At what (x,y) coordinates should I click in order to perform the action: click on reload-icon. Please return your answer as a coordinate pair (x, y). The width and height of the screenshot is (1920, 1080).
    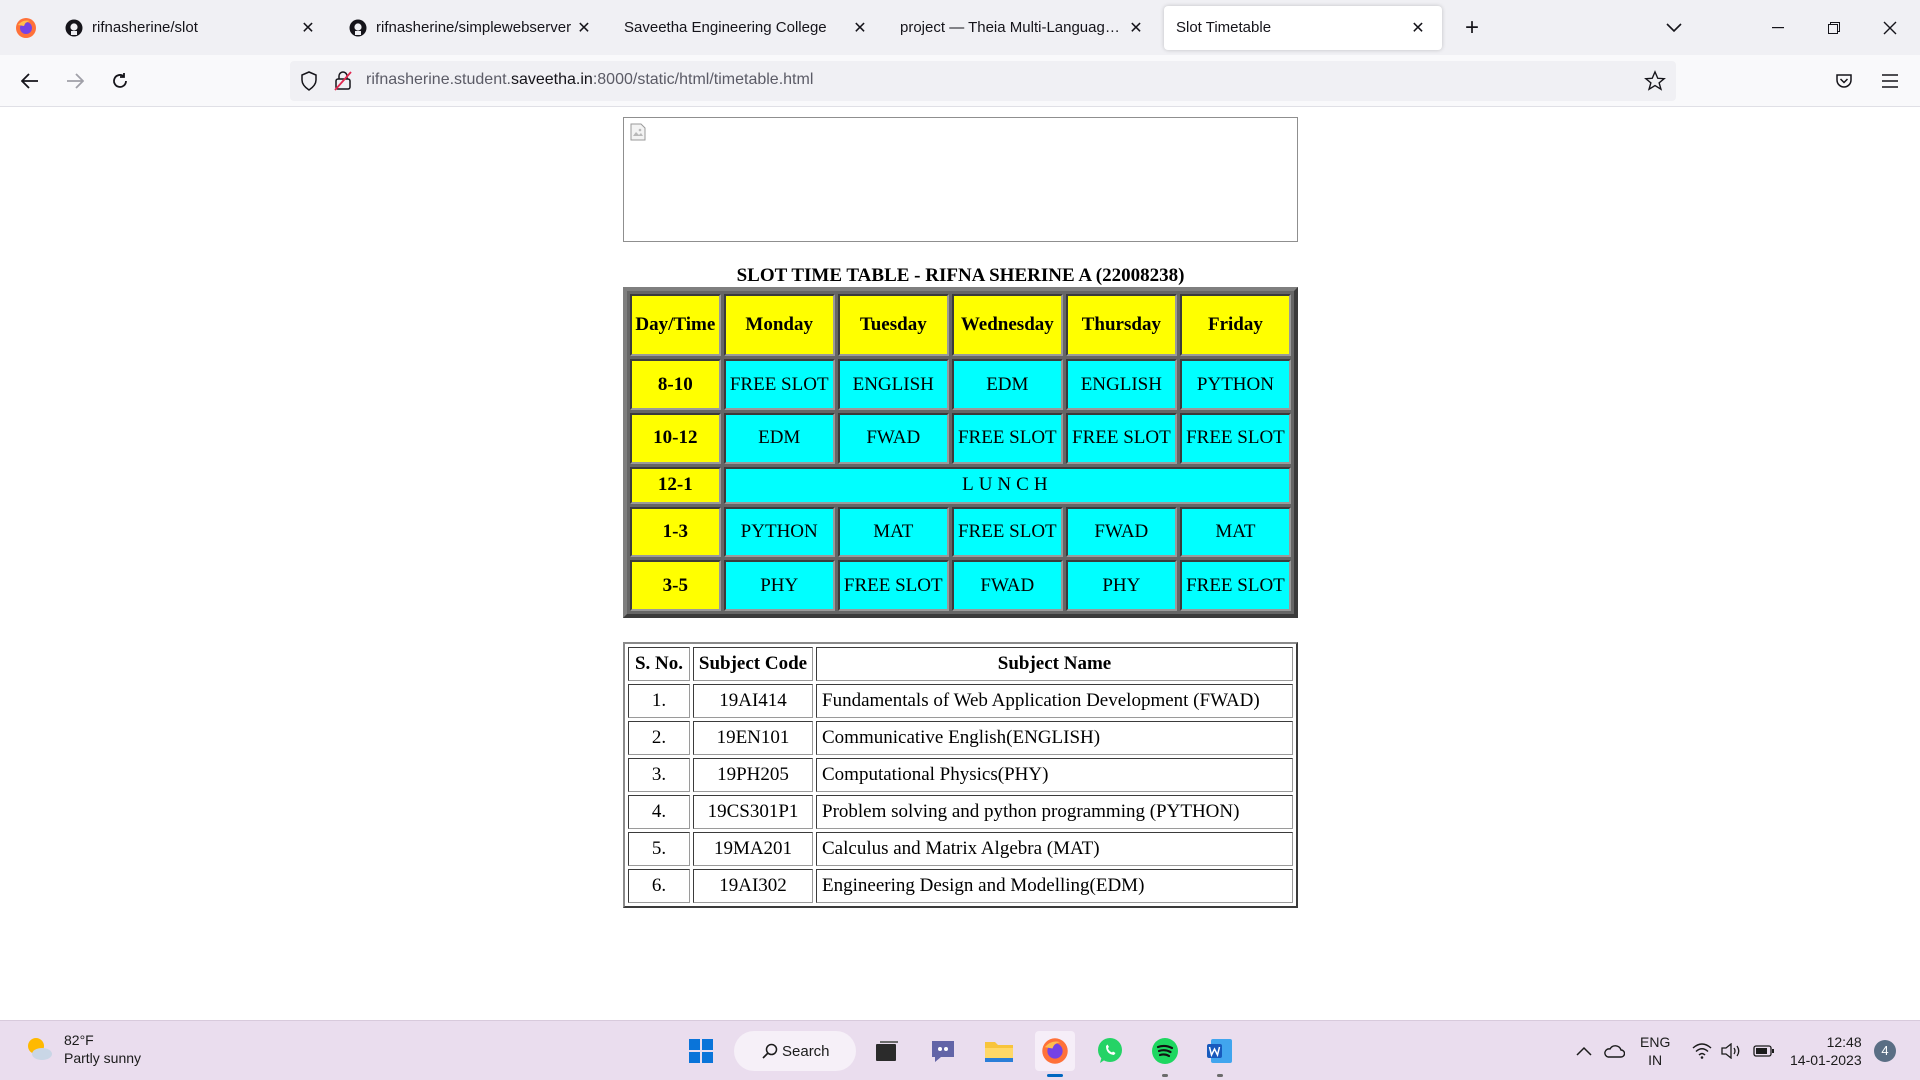
    Looking at the image, I should click on (120, 81).